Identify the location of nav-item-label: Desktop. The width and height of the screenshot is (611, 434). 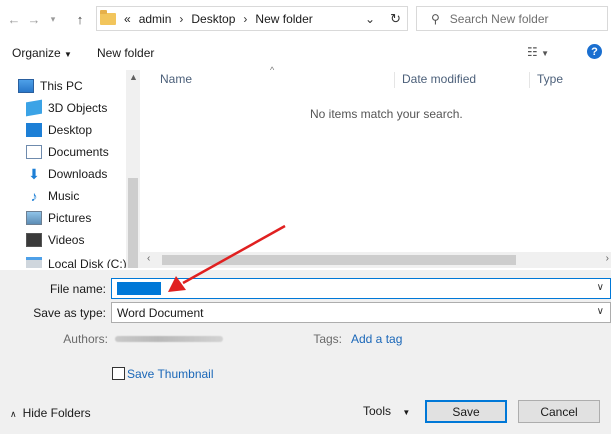
(70, 130).